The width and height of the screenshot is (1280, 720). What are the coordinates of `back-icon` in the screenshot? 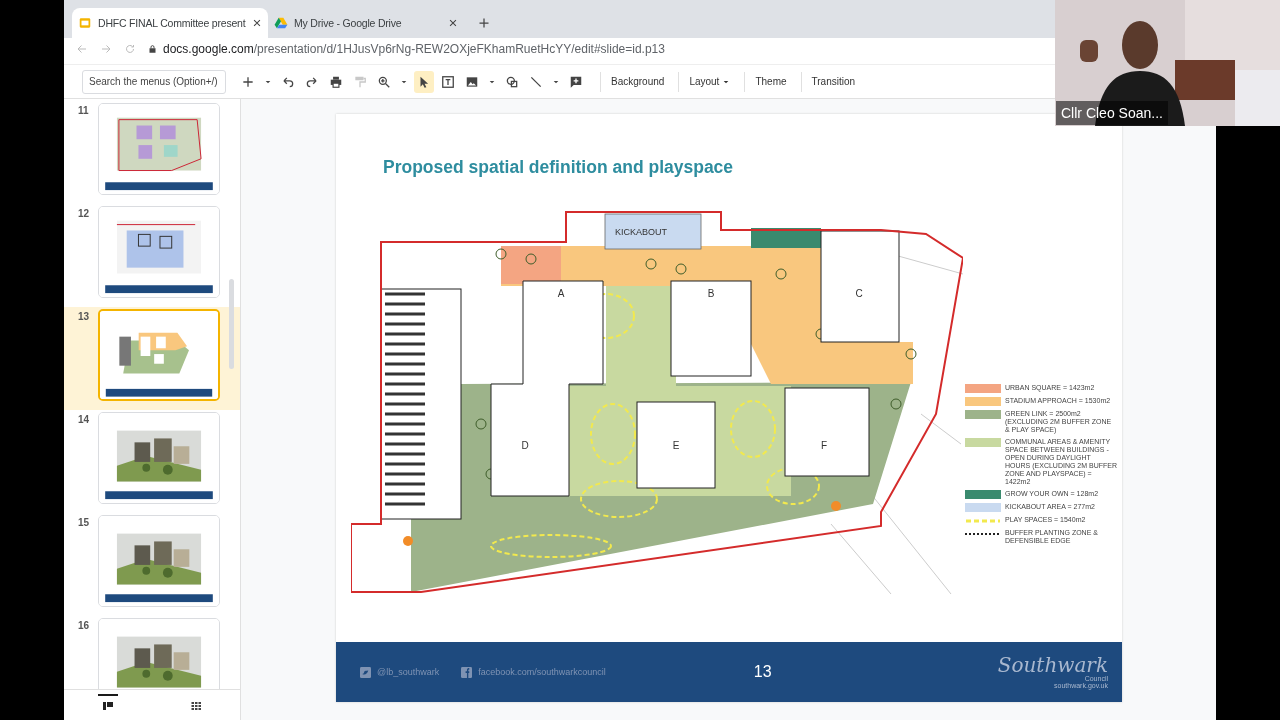 It's located at (82, 49).